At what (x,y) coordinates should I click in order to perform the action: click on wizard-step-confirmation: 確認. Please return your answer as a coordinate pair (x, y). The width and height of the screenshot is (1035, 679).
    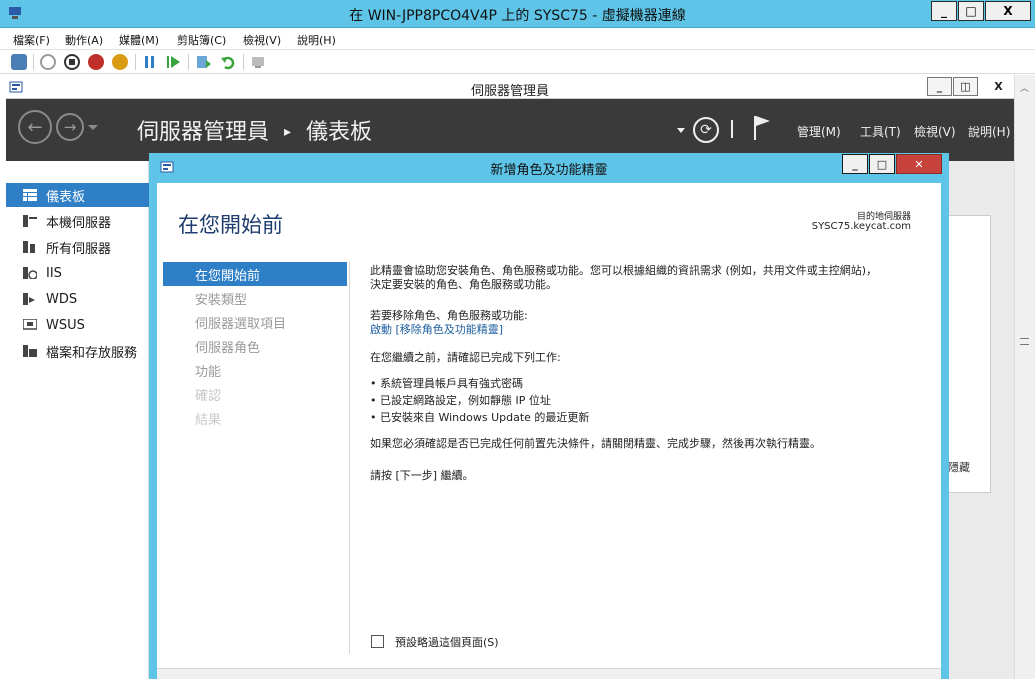
    Looking at the image, I should click on (208, 396).